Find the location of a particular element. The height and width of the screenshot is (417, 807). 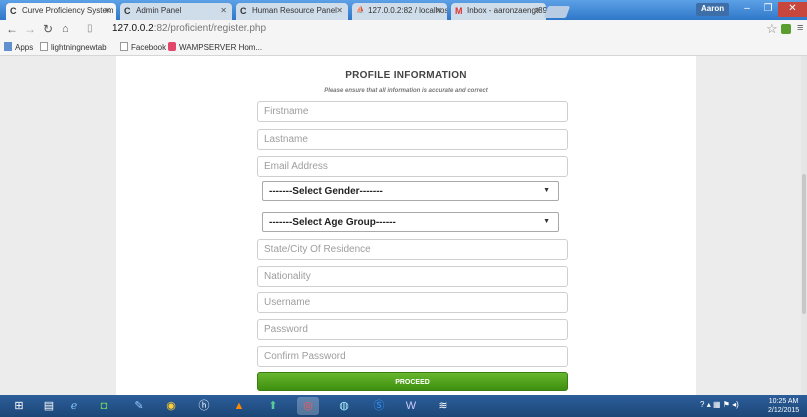

minimize-button: – is located at coordinates (747, 9).